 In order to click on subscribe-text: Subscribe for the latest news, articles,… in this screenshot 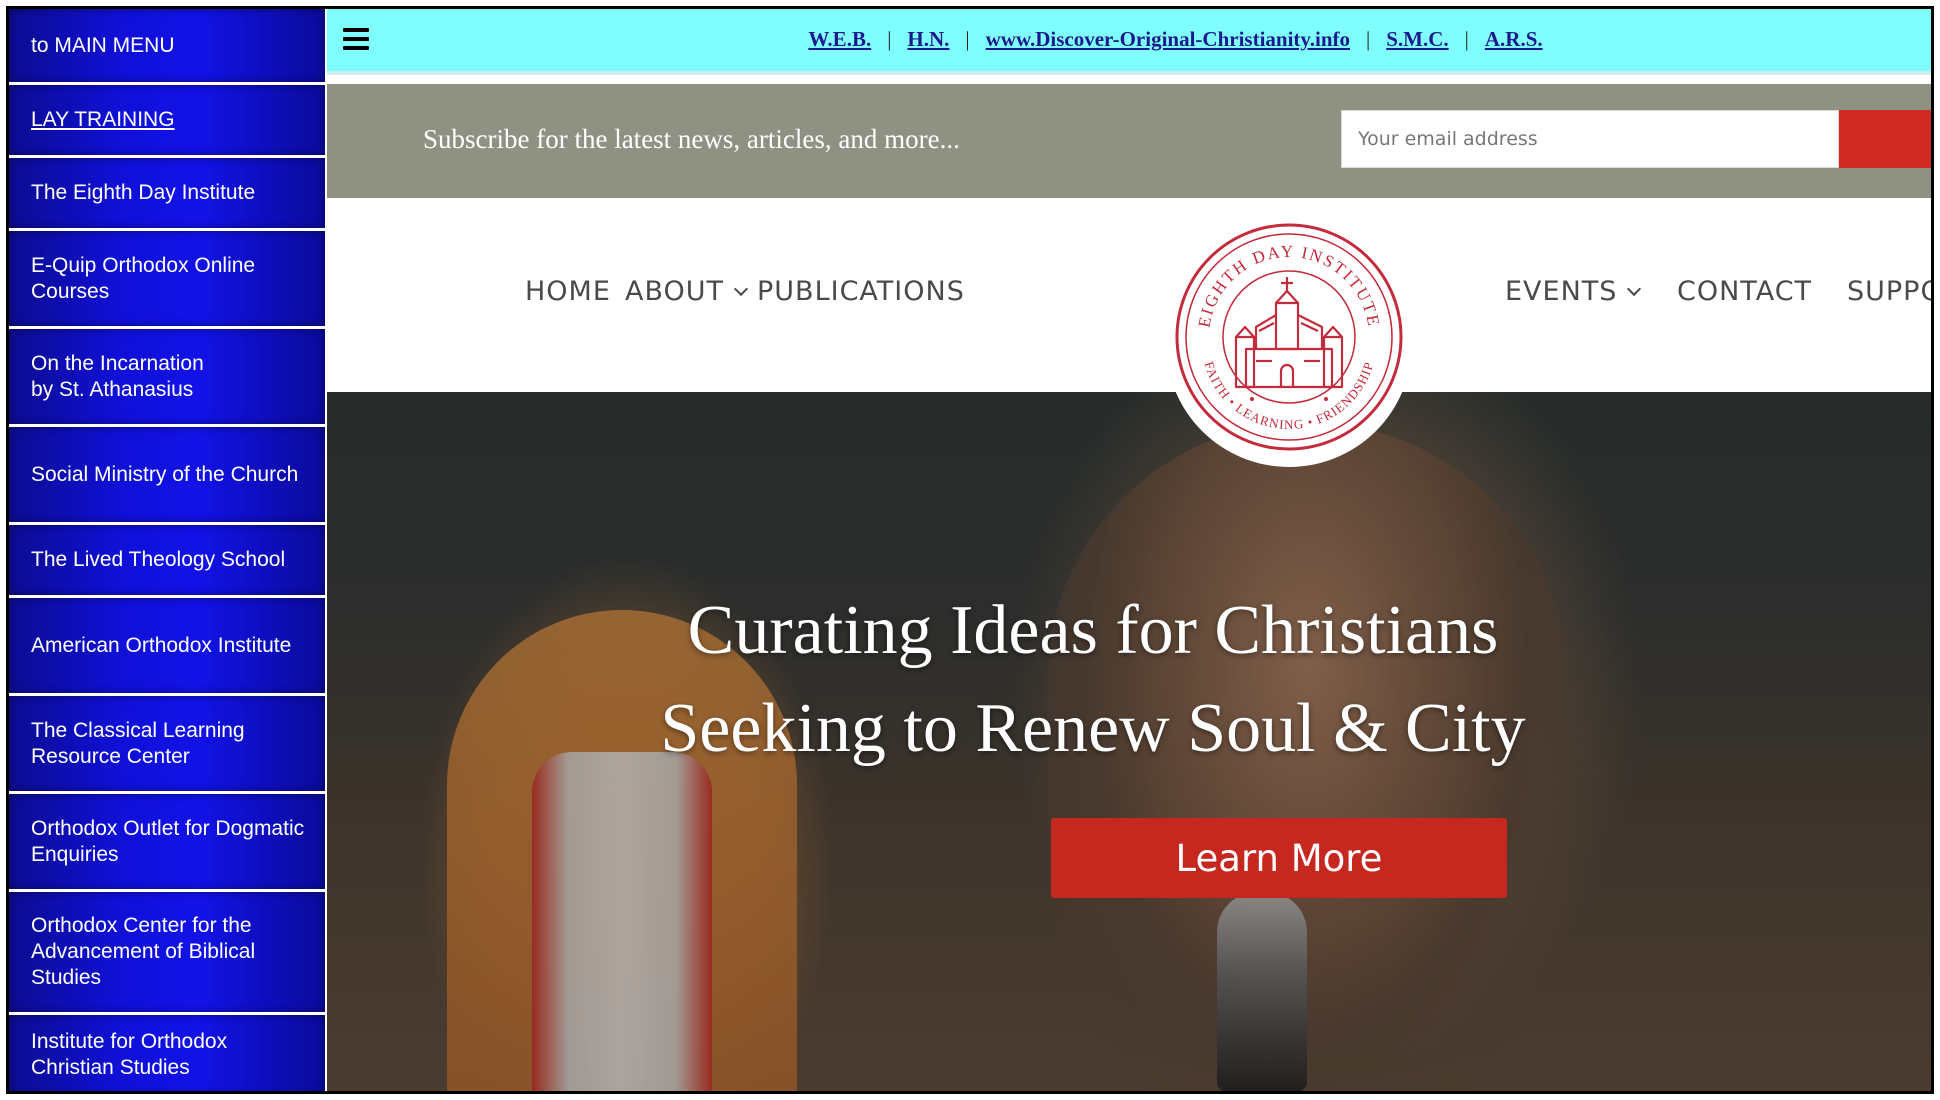, I will do `click(691, 139)`.